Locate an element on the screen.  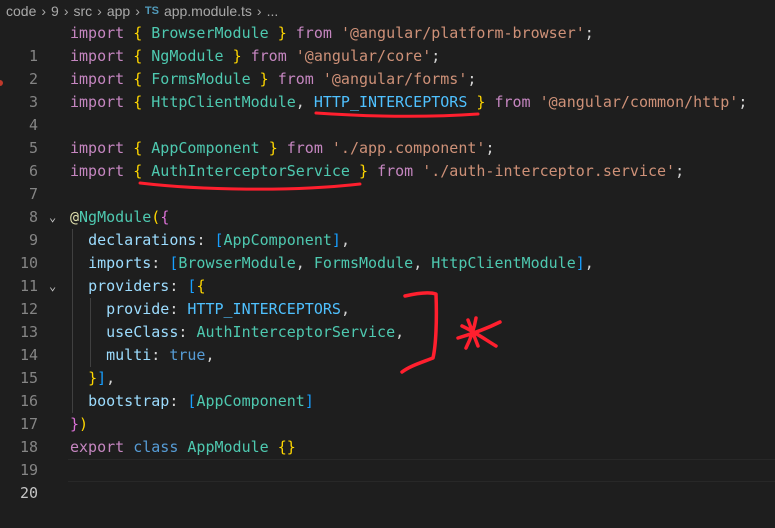
identifier-appmodule: AppModule is located at coordinates (228, 447).